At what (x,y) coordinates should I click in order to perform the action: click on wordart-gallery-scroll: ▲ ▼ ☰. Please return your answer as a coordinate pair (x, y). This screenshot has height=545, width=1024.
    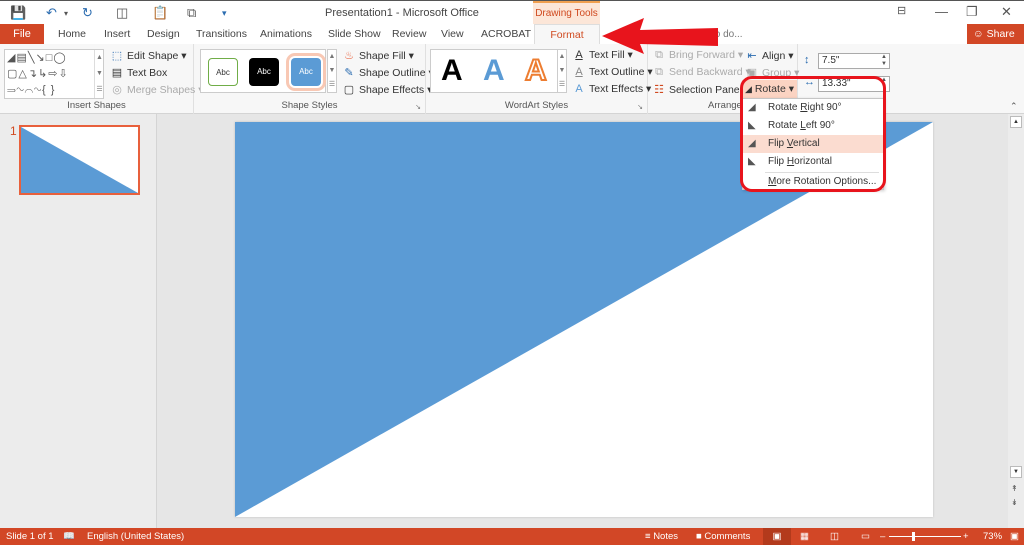
    Looking at the image, I should click on (562, 71).